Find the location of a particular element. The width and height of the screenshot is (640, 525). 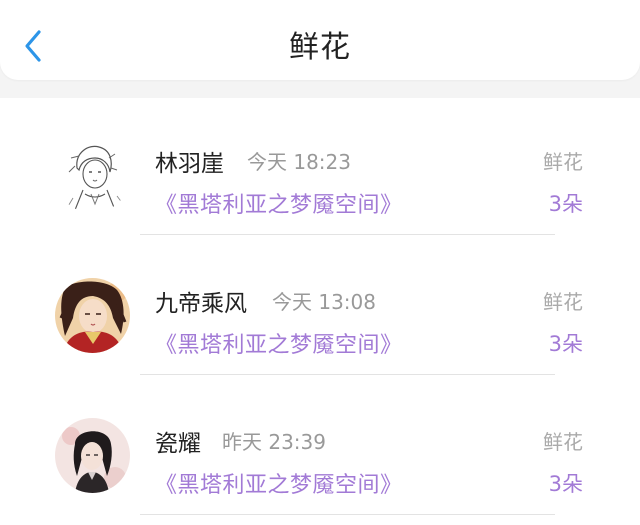

user-name: 瓷耀 is located at coordinates (178, 441).